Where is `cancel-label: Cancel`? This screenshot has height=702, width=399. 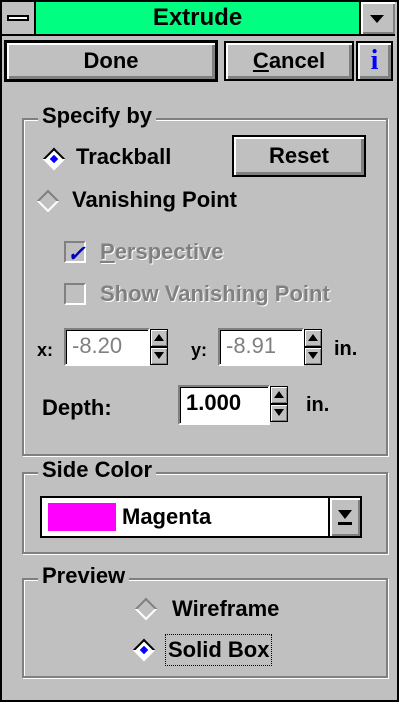 cancel-label: Cancel is located at coordinates (289, 60).